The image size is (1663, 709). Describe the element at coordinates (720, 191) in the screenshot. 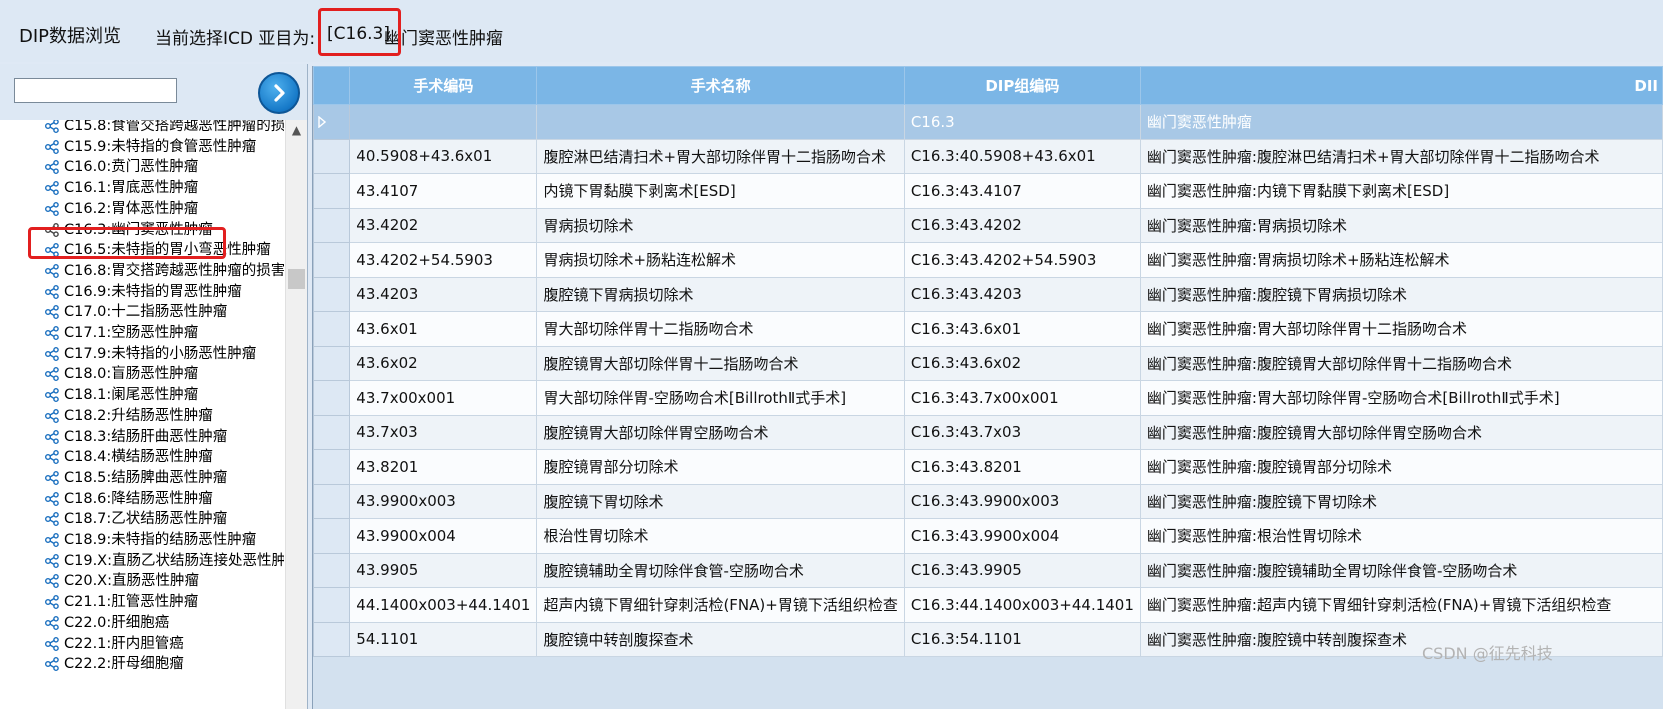

I see `cell-procedure-name: 内镜下胃黏膜下剥离术[ESD]` at that location.